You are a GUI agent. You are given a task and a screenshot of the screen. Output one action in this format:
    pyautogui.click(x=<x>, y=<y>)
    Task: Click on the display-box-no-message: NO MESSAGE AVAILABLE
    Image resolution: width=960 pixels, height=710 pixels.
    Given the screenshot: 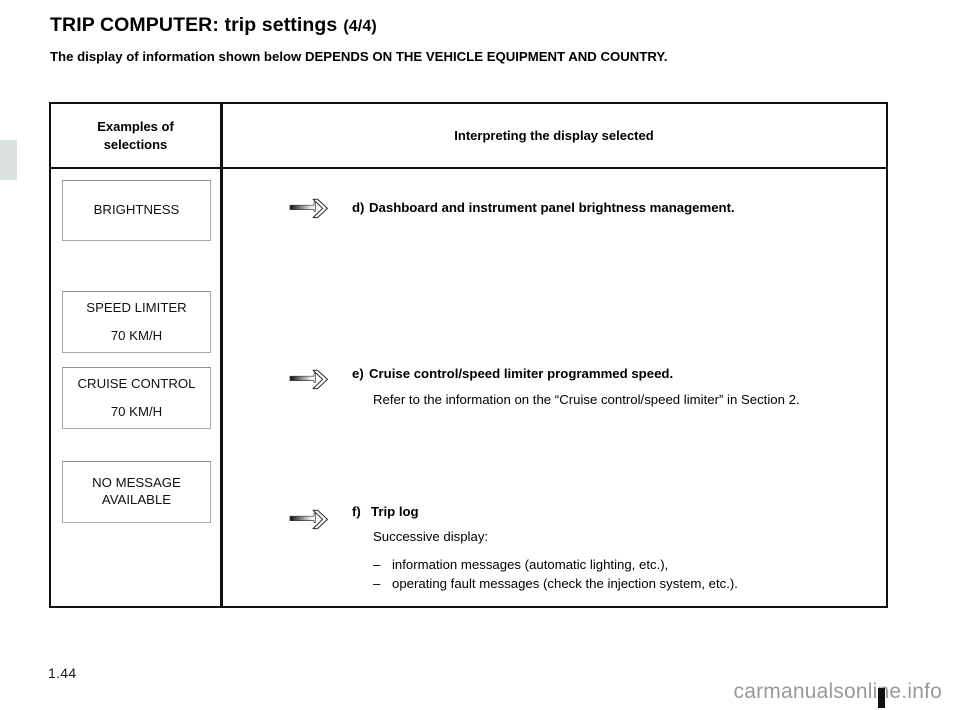 What is the action you would take?
    pyautogui.click(x=136, y=492)
    